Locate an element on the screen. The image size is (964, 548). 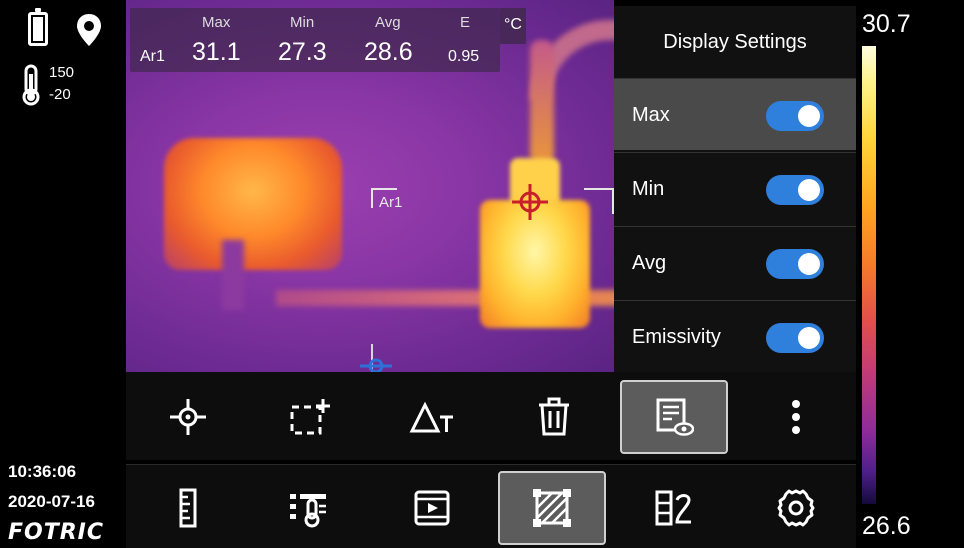
setting-row-avg: Avg is located at coordinates (735, 262).